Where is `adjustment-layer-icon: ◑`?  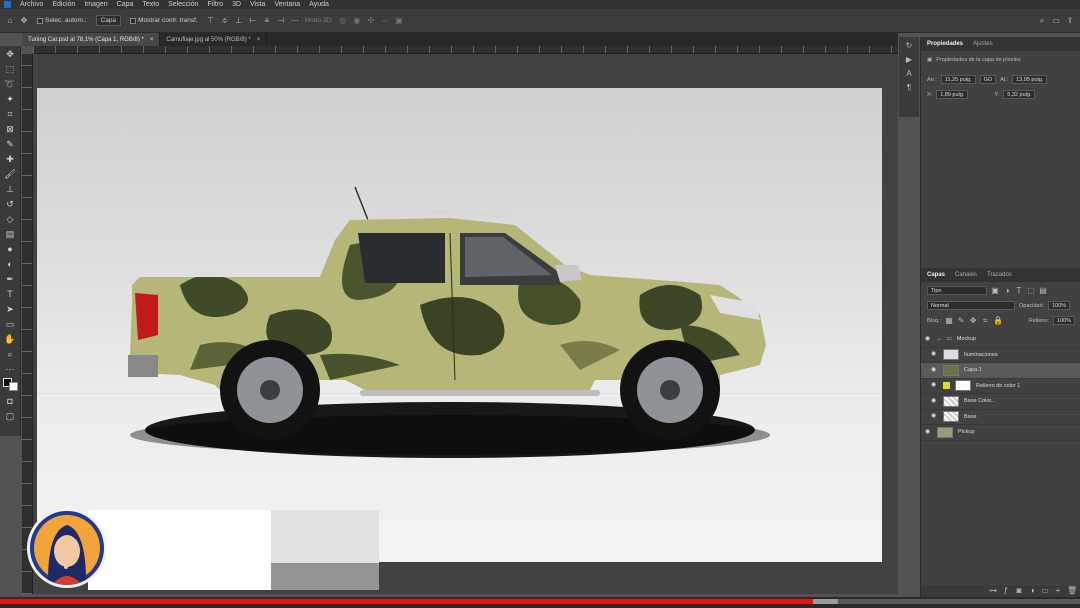
adjustment-layer-icon: ◑ is located at coordinates (1032, 591).